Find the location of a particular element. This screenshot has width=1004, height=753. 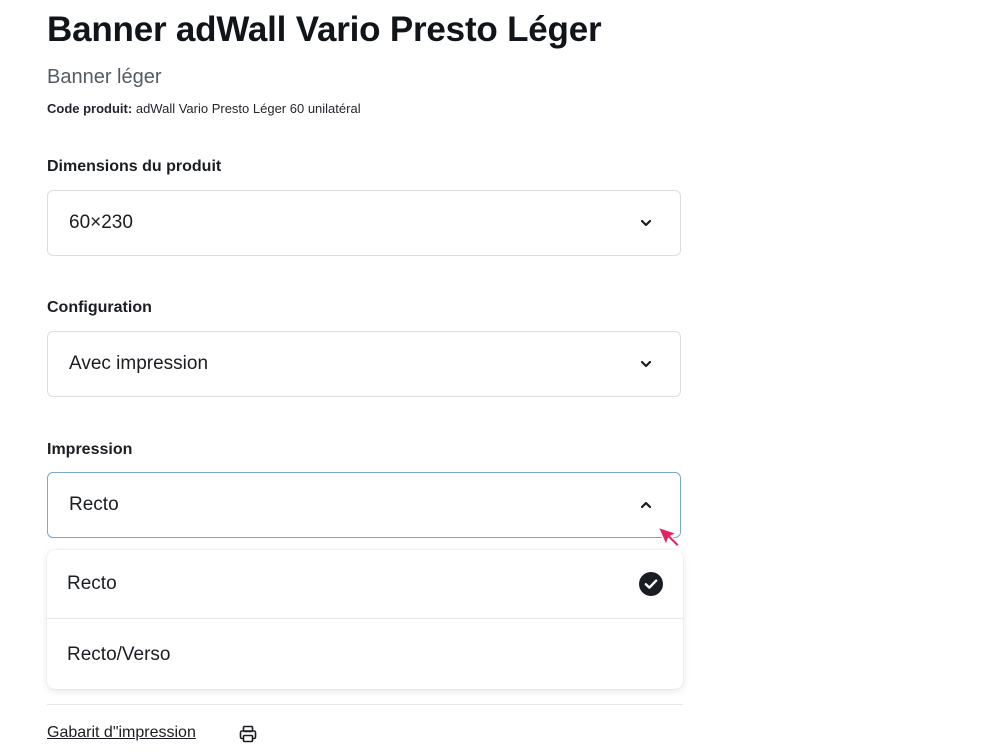

impression-dropdown: Recto Recto/Verso is located at coordinates (365, 619).